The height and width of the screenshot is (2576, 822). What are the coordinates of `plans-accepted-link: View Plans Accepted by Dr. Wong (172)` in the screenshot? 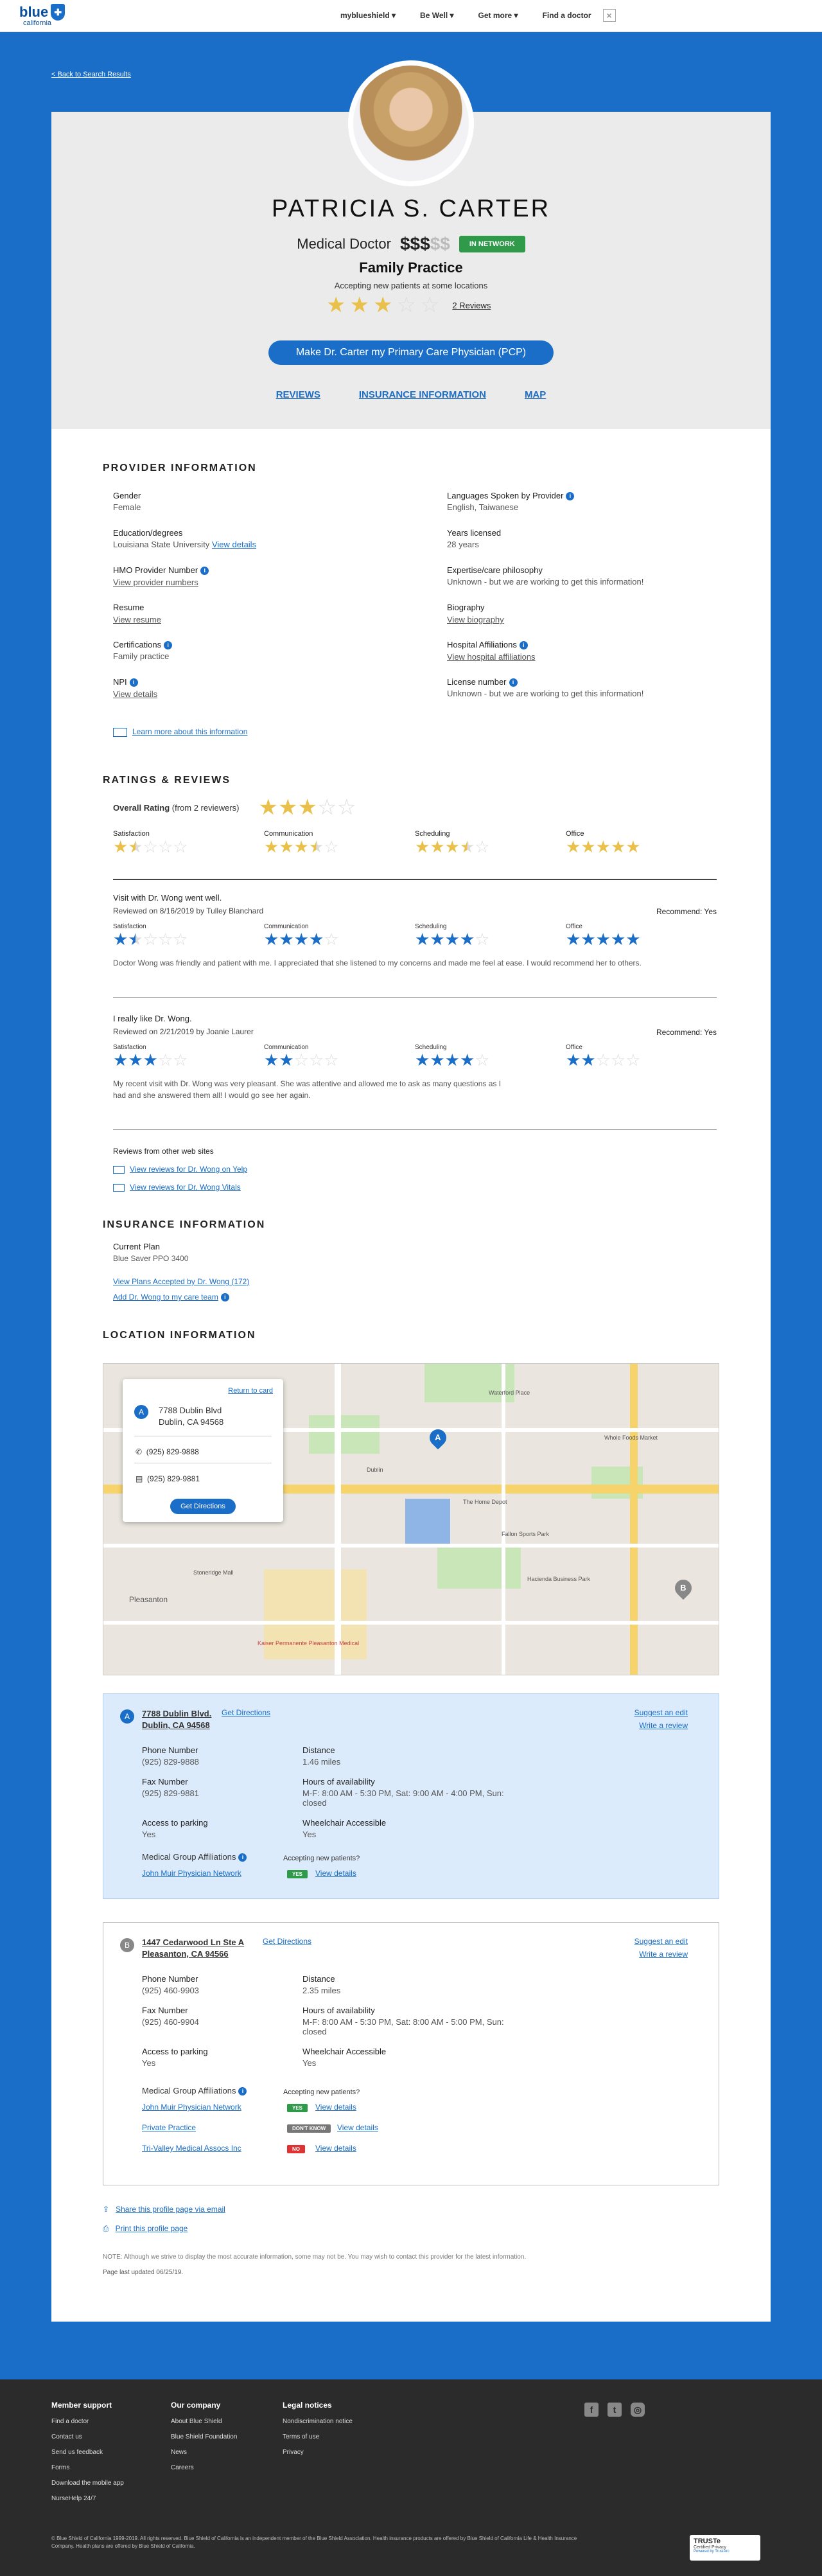 It's located at (181, 1281).